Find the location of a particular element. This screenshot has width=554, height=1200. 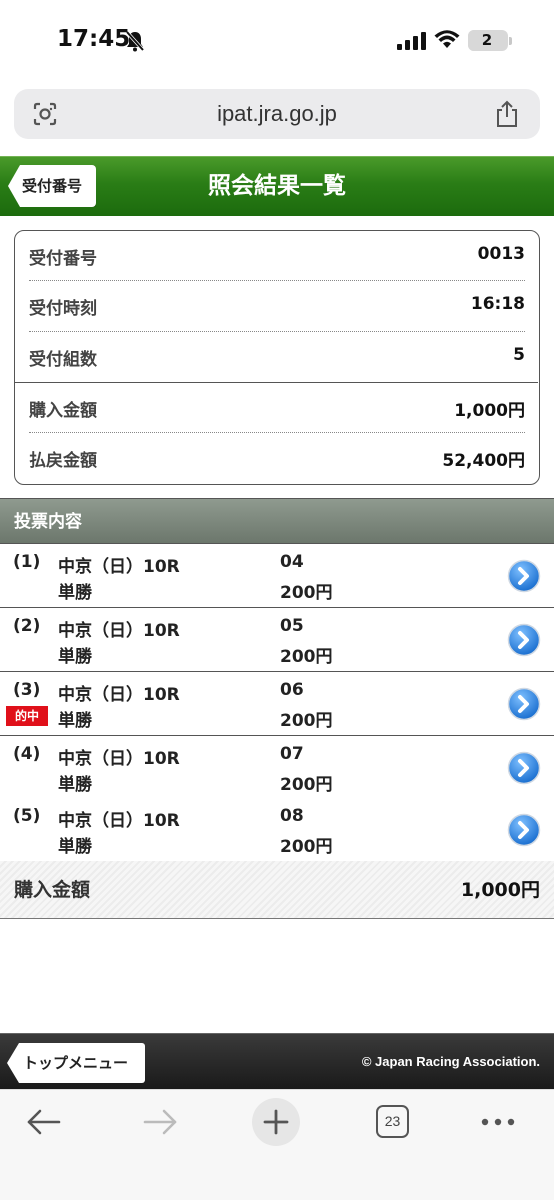

total-label: 購入金額 is located at coordinates (52, 890).